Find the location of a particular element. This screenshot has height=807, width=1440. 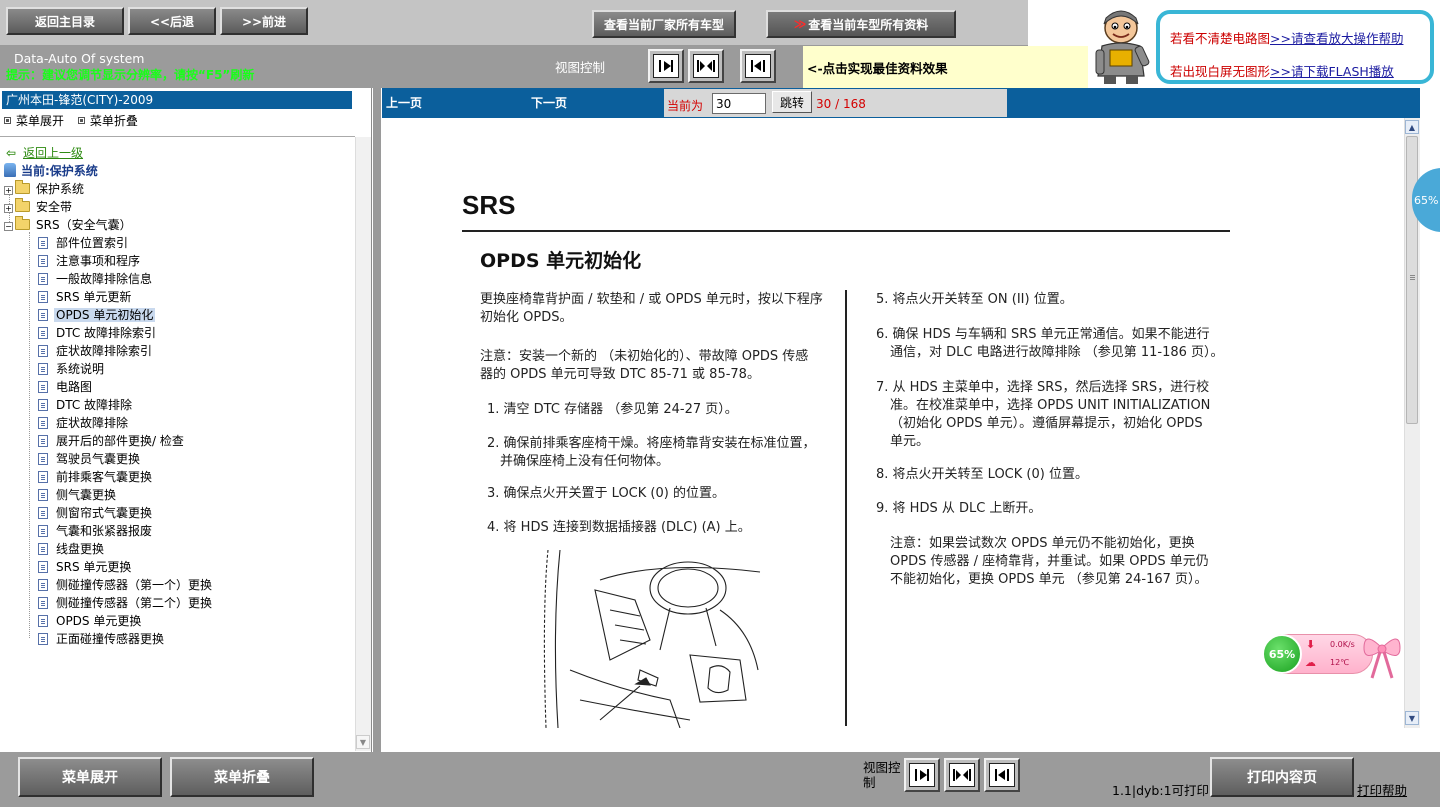

tree-item: 系统说明 is located at coordinates (72, 369).